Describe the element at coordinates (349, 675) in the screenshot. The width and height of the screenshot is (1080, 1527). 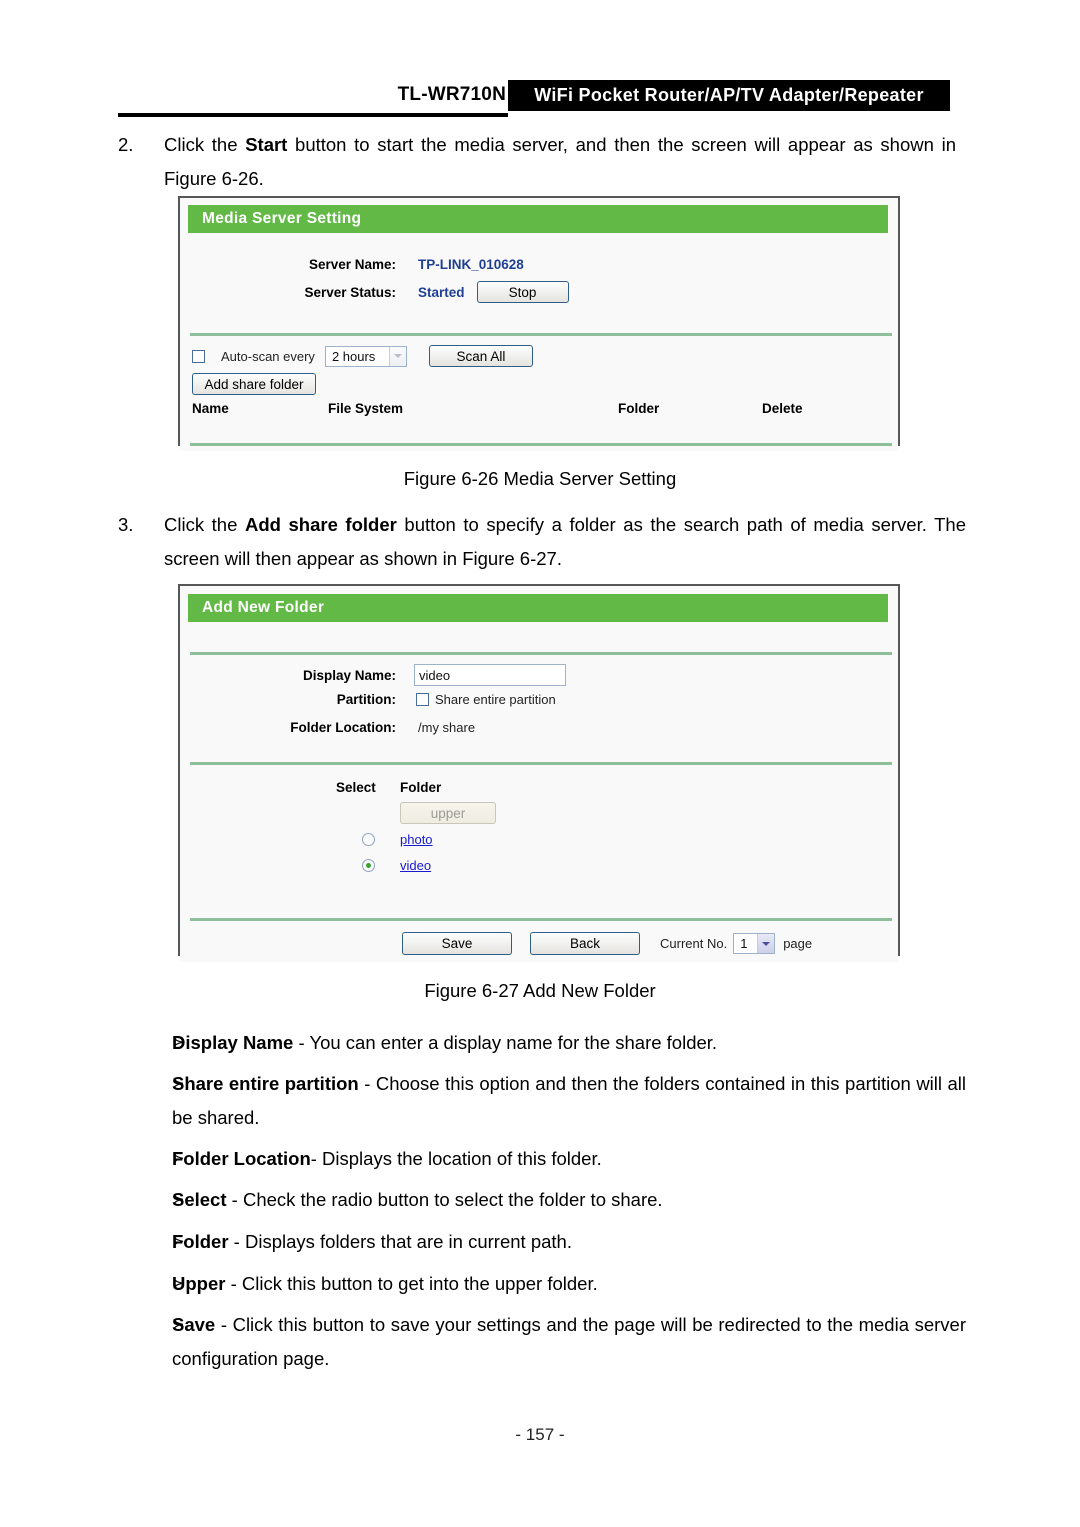
I see `display-name-label: Display Name:` at that location.